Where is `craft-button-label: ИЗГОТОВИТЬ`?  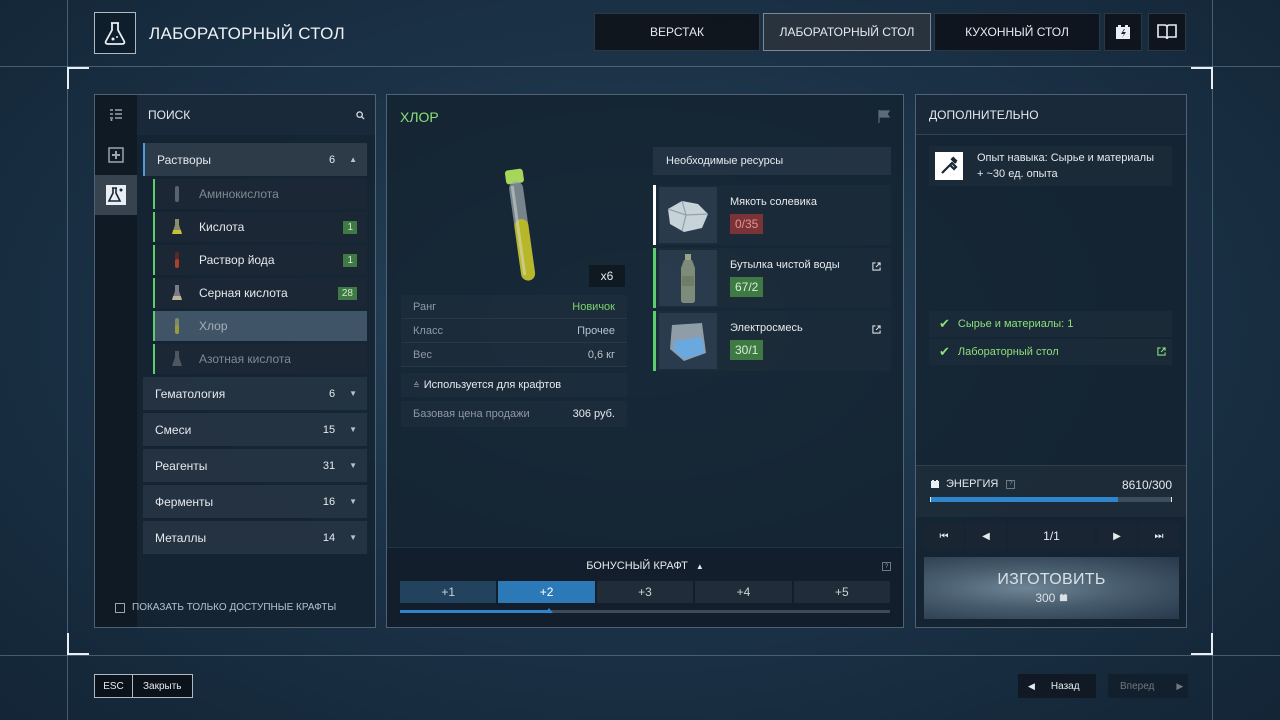 craft-button-label: ИЗГОТОВИТЬ is located at coordinates (1051, 579).